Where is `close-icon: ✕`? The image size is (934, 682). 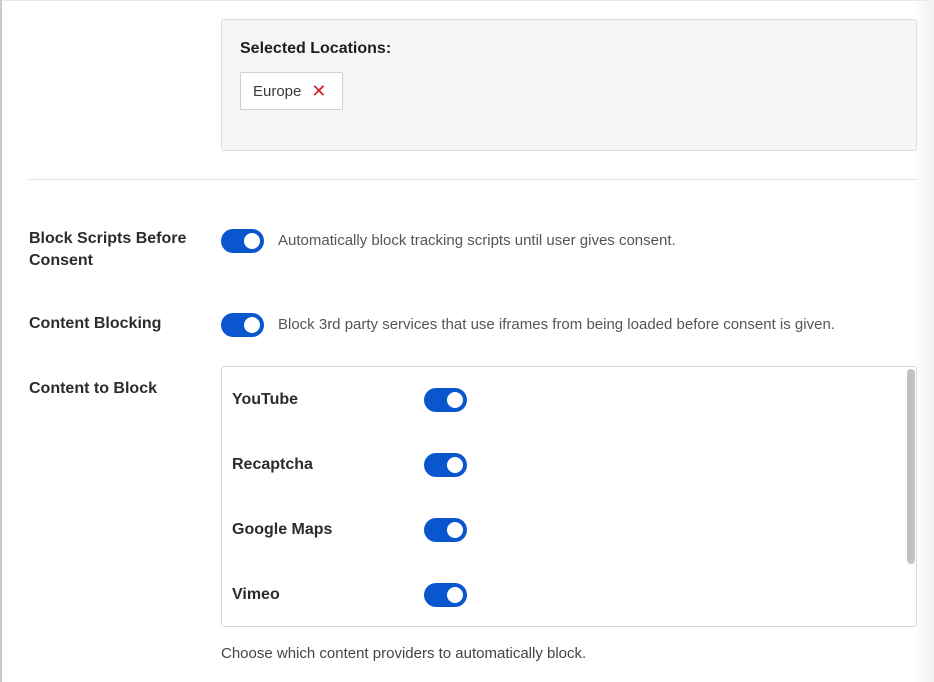 close-icon: ✕ is located at coordinates (318, 91).